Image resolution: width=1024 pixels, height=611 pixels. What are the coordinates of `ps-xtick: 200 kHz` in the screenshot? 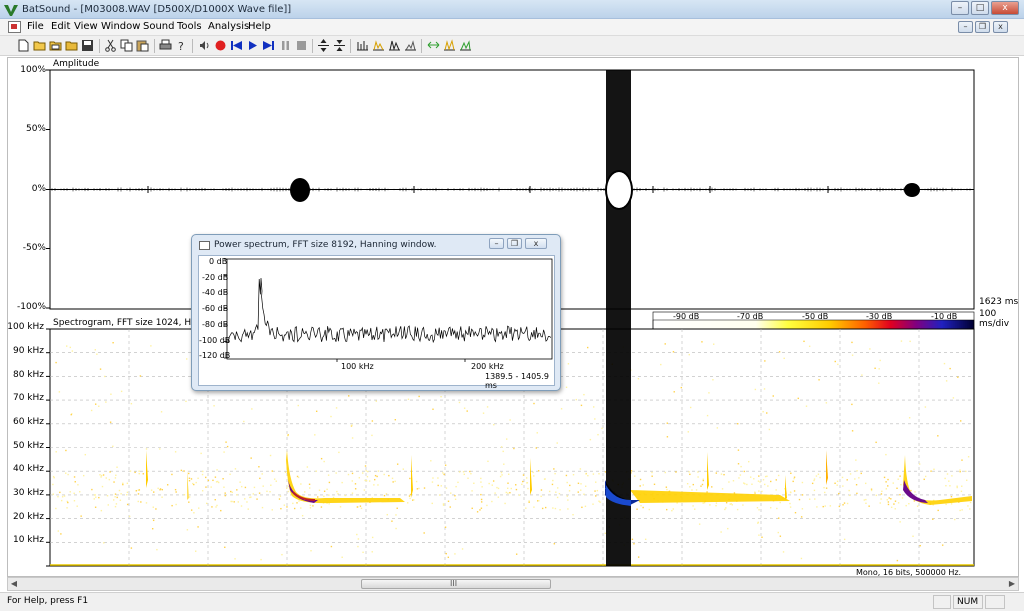 It's located at (487, 366).